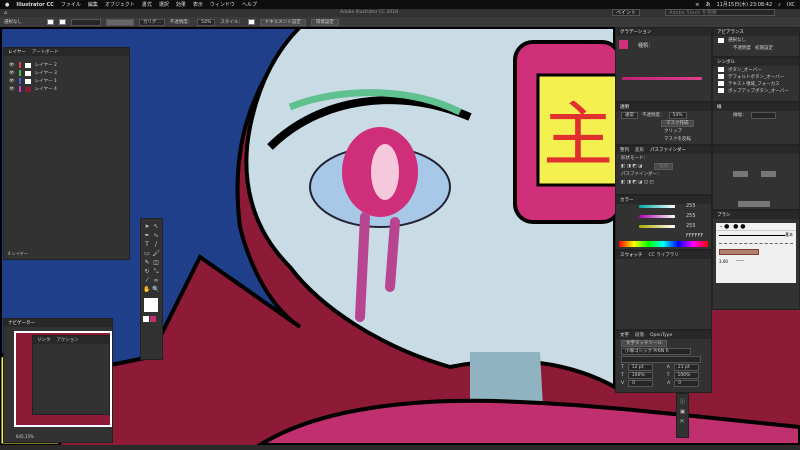  Describe the element at coordinates (662, 78) in the screenshot. I see `gradient-slider` at that location.